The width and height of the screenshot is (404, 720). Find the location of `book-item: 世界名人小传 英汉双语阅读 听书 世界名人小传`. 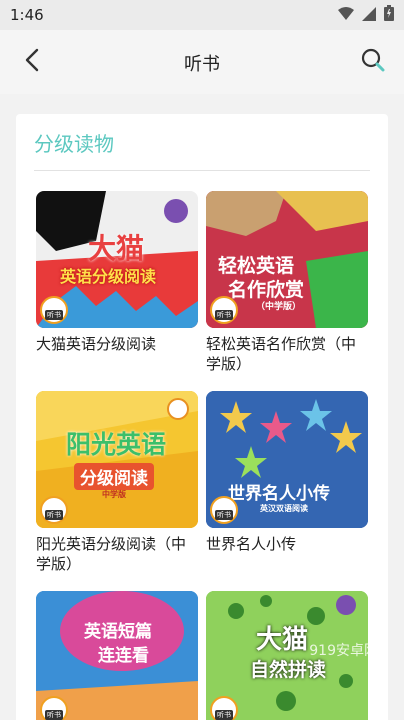

book-item: 世界名人小传 英汉双语阅读 听书 世界名人小传 is located at coordinates (287, 472).